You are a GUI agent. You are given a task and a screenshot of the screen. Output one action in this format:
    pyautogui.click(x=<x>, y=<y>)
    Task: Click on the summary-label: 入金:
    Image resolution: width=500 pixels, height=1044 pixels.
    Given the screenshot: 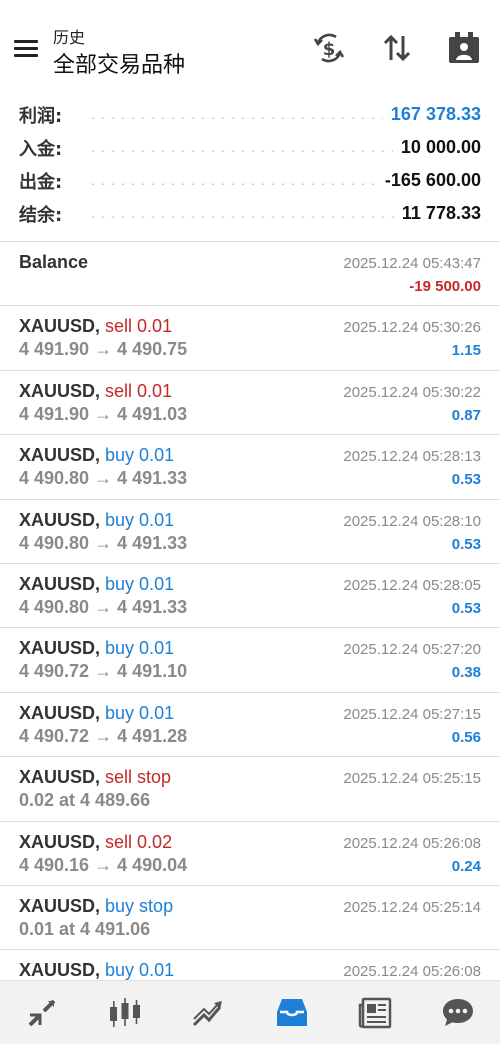 What is the action you would take?
    pyautogui.click(x=41, y=149)
    